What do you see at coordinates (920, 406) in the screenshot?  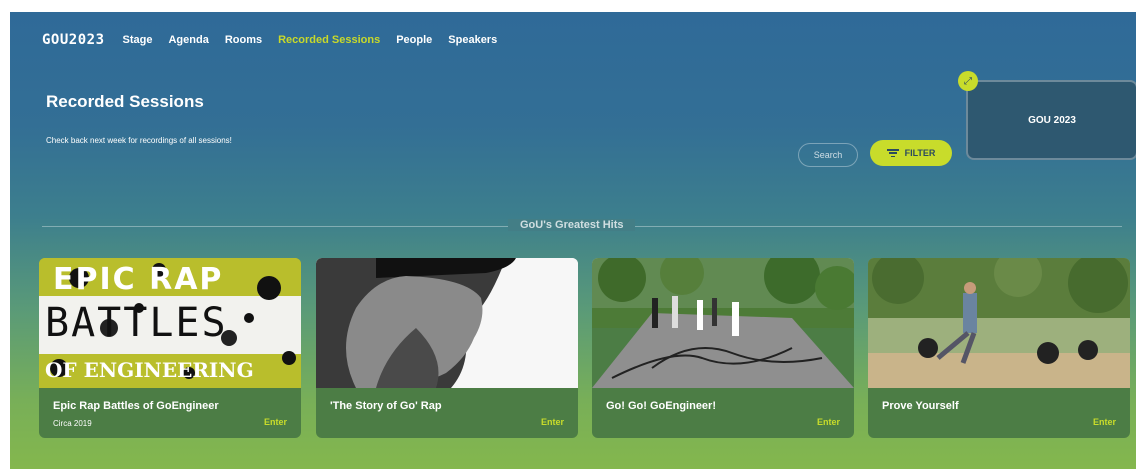 I see `card-title: Prove Yourself` at bounding box center [920, 406].